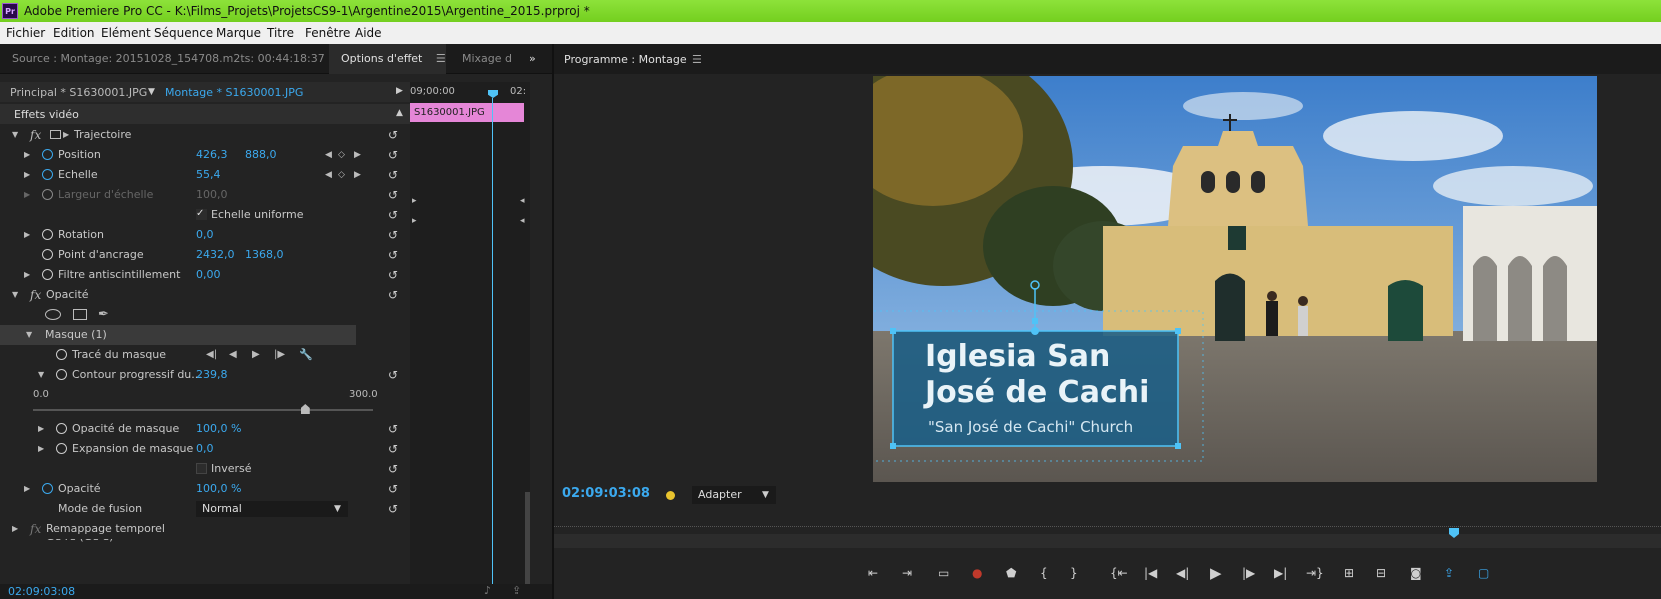 The height and width of the screenshot is (599, 1661). What do you see at coordinates (516, 590) in the screenshot?
I see `export-frame-icon: ⇪` at bounding box center [516, 590].